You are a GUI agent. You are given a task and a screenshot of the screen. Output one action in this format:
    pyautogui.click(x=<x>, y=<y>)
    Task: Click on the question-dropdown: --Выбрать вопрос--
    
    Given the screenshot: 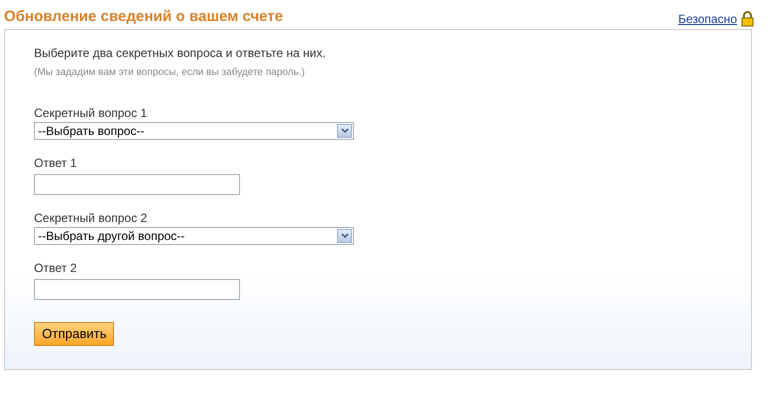 What is the action you would take?
    pyautogui.click(x=194, y=131)
    